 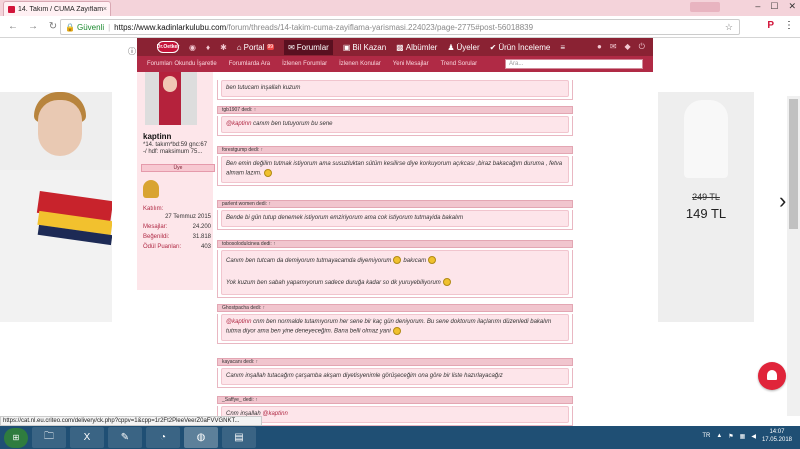 What do you see at coordinates (792, 6) in the screenshot?
I see `close-window-icon: ✕` at bounding box center [792, 6].